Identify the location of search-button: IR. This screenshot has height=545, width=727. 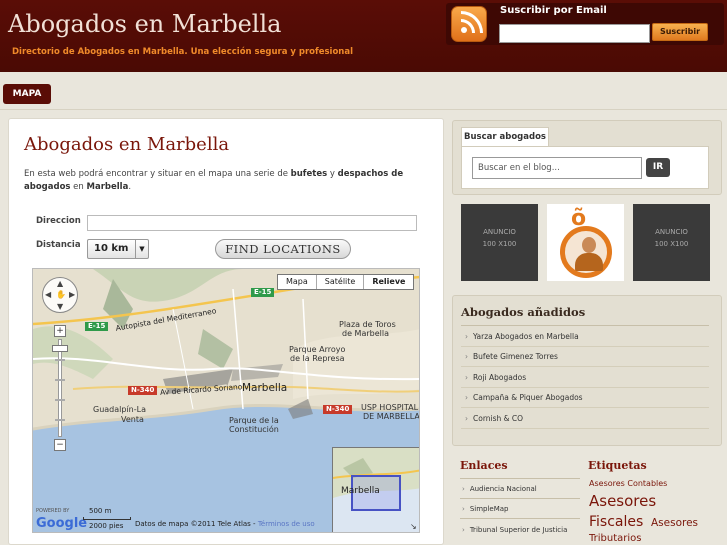
(658, 167).